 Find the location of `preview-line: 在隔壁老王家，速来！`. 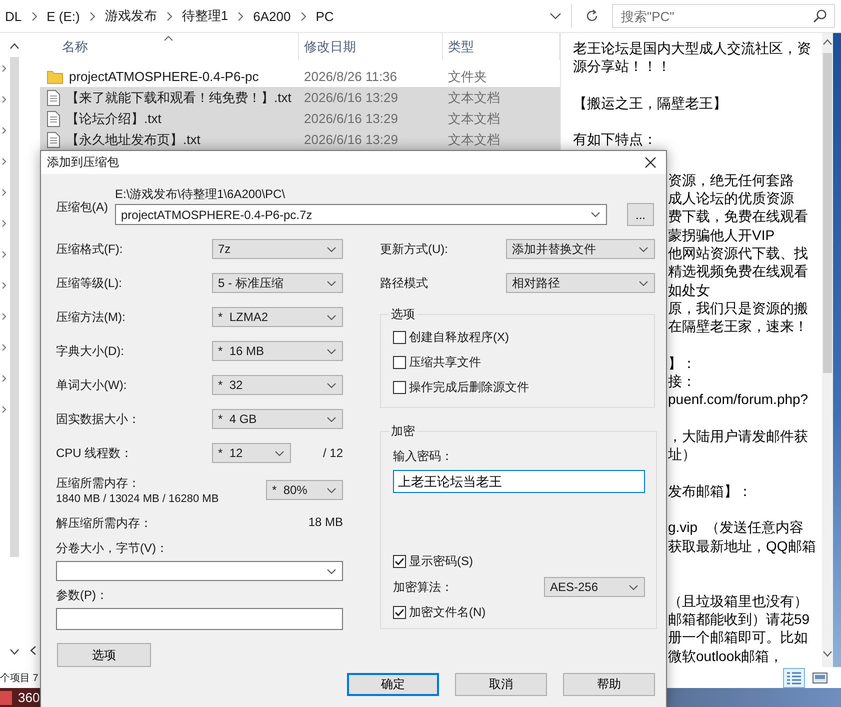

preview-line: 在隔壁老王家，速来！ is located at coordinates (738, 326).